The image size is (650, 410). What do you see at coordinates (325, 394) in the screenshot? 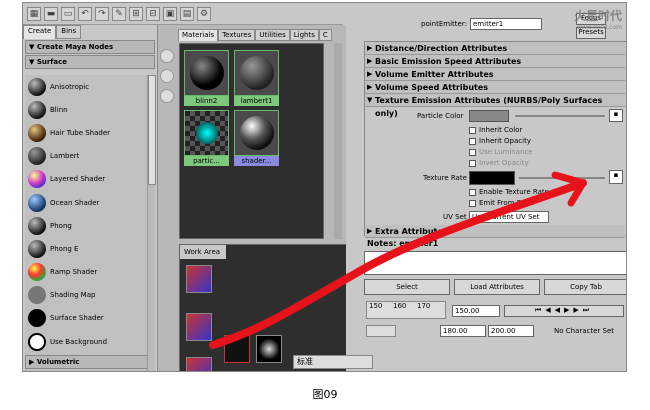
I see `figure-caption: 图09` at bounding box center [325, 394].